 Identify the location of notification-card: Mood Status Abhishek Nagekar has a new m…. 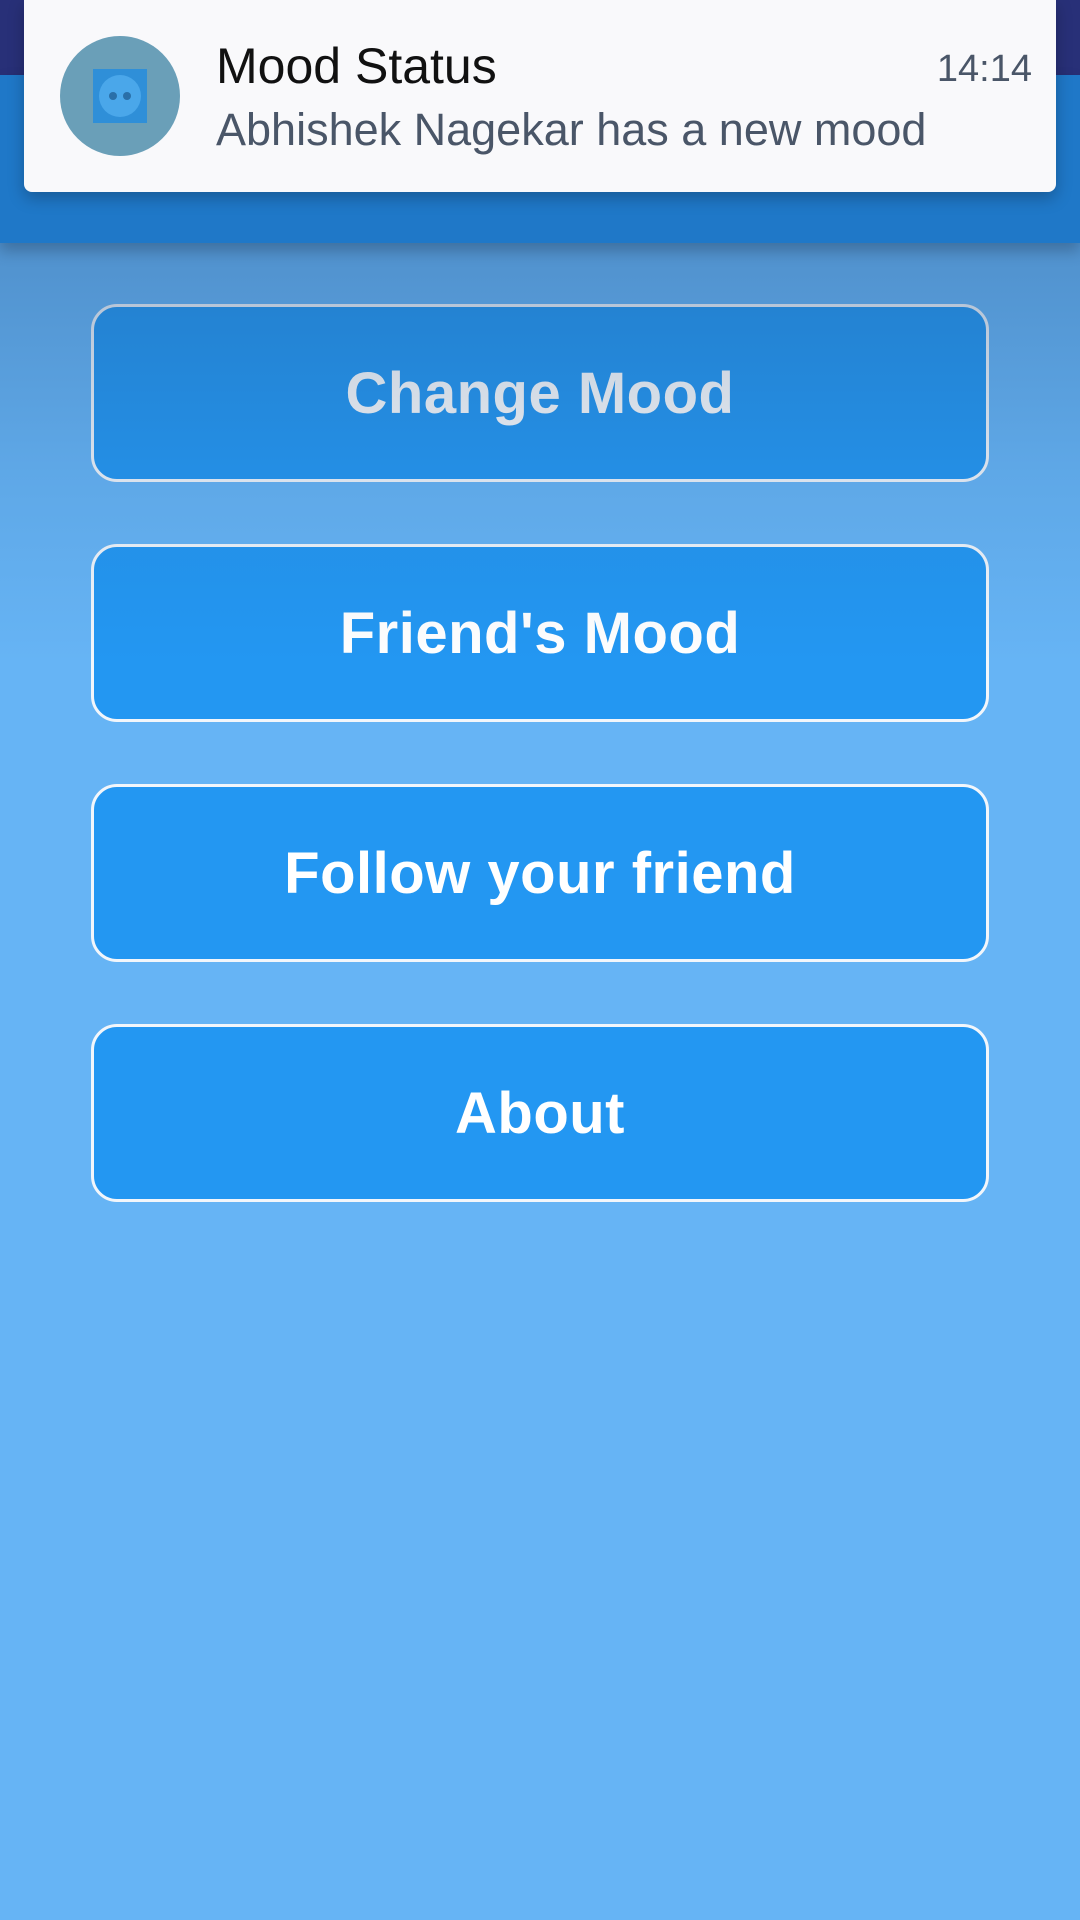
(540, 96).